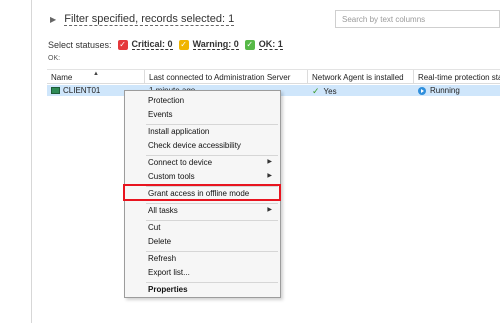 The height and width of the screenshot is (323, 500). What do you see at coordinates (220, 77) in the screenshot?
I see `column-last-connected-label: Last connected to Administration Server` at bounding box center [220, 77].